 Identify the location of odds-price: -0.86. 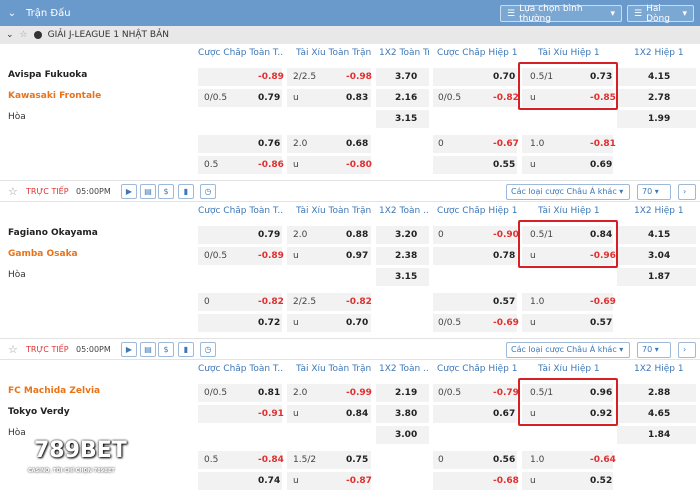
(271, 165).